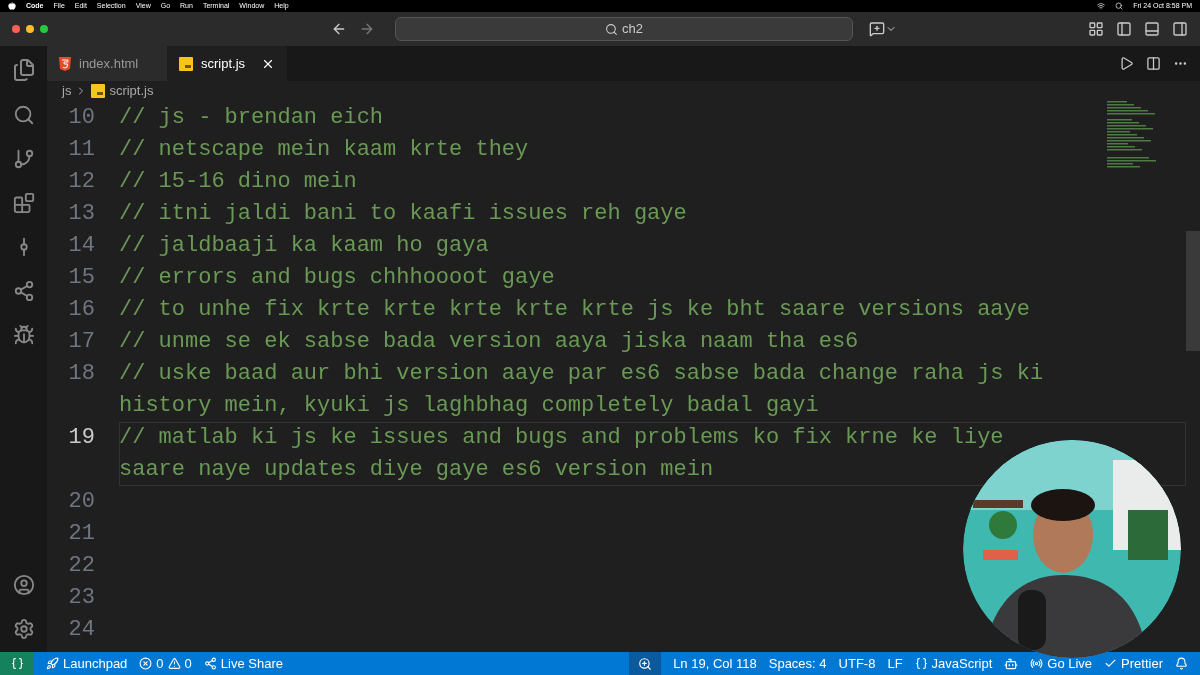 The width and height of the screenshot is (1200, 675). I want to click on live-share-status: Live Share, so click(243, 663).